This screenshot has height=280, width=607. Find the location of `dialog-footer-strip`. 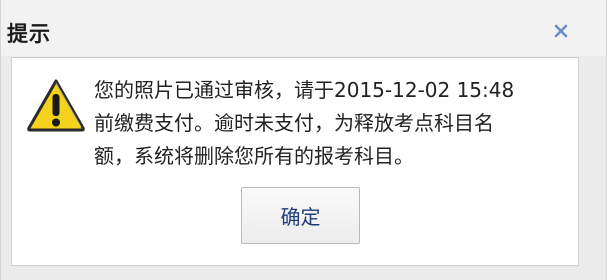

dialog-footer-strip is located at coordinates (303, 273).